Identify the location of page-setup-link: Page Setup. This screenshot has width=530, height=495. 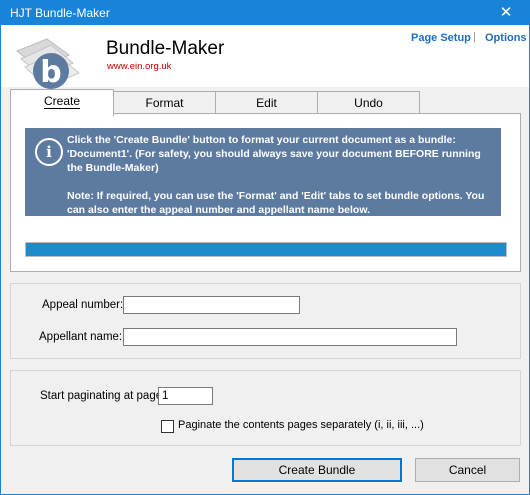
(441, 38).